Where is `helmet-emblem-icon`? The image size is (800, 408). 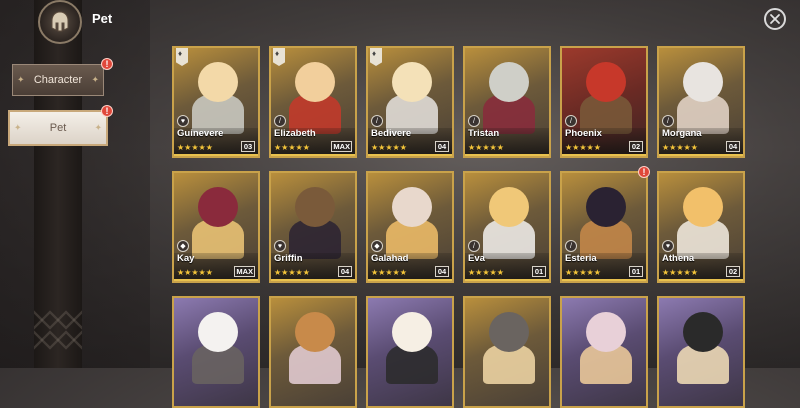 helmet-emblem-icon is located at coordinates (60, 22).